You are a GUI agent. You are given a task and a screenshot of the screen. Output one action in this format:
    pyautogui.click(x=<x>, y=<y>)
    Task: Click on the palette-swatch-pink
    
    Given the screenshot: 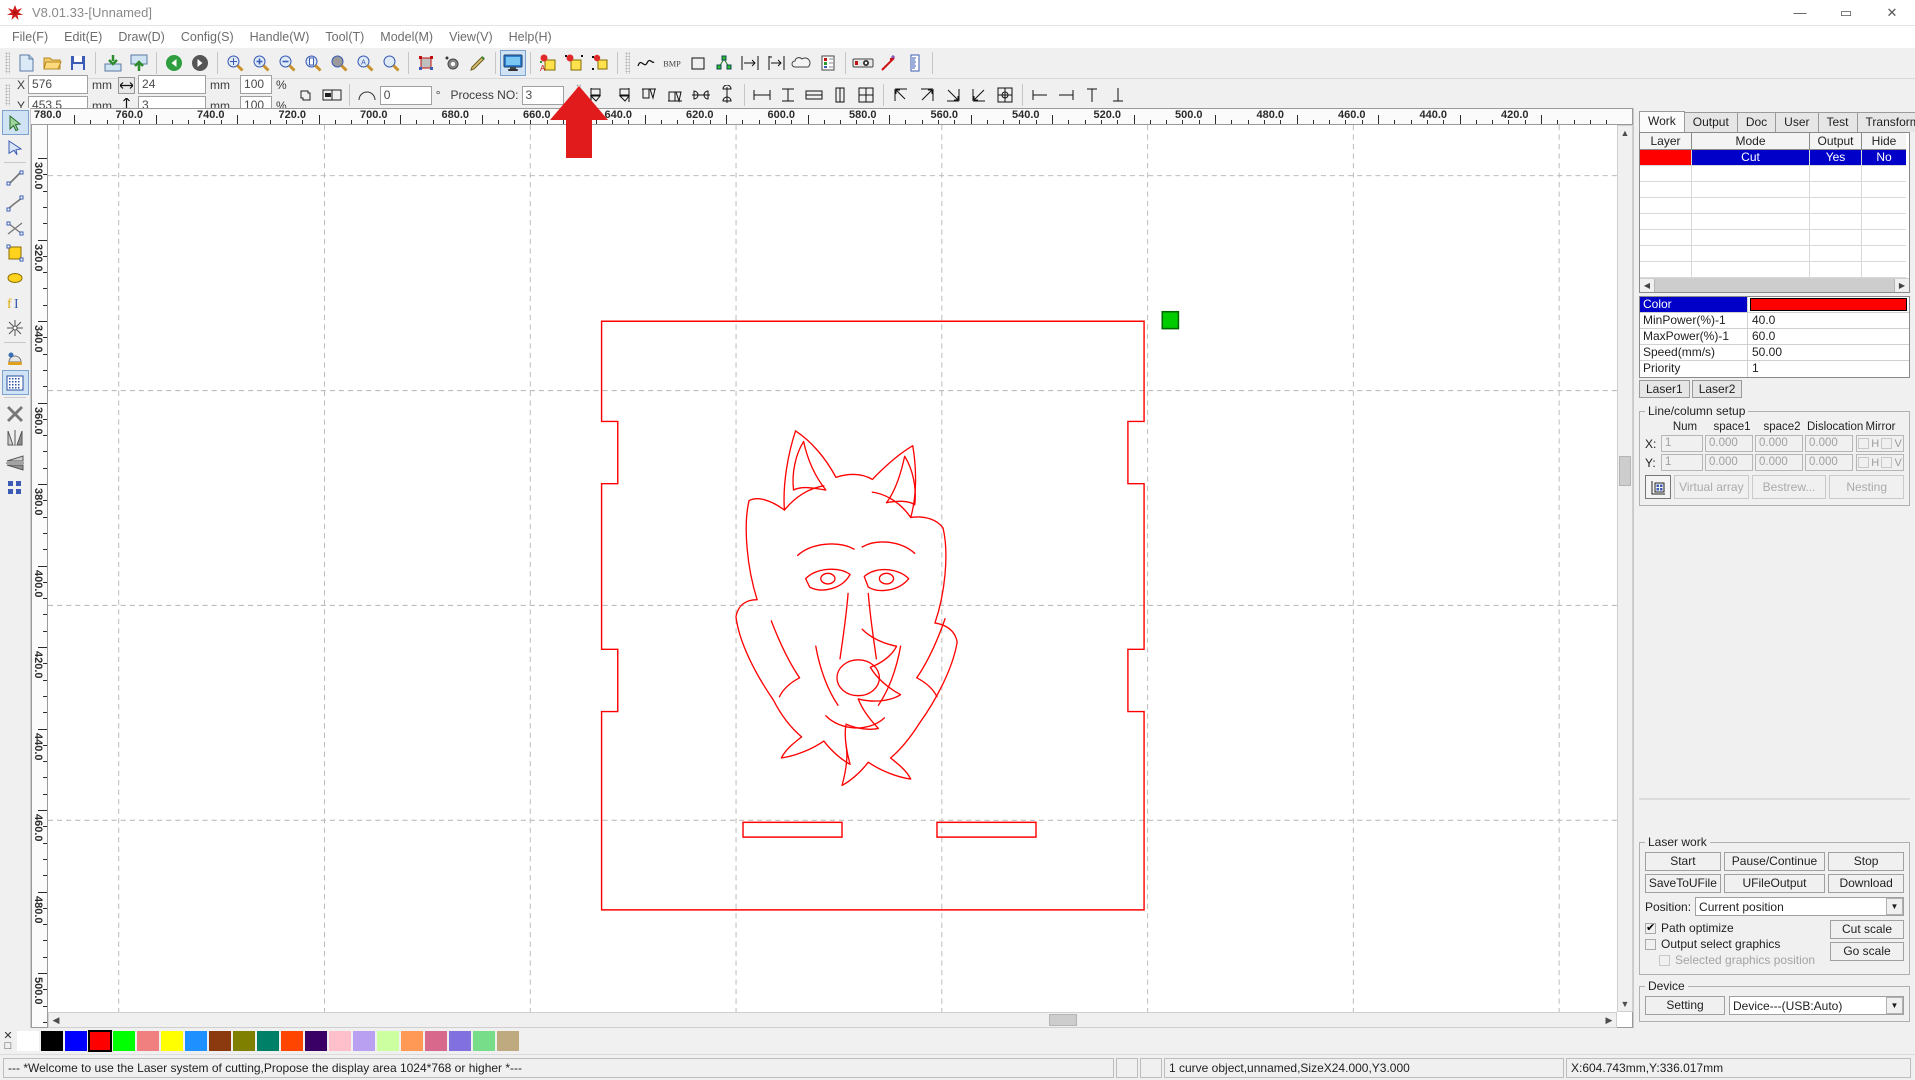 What is the action you would take?
    pyautogui.click(x=340, y=1041)
    